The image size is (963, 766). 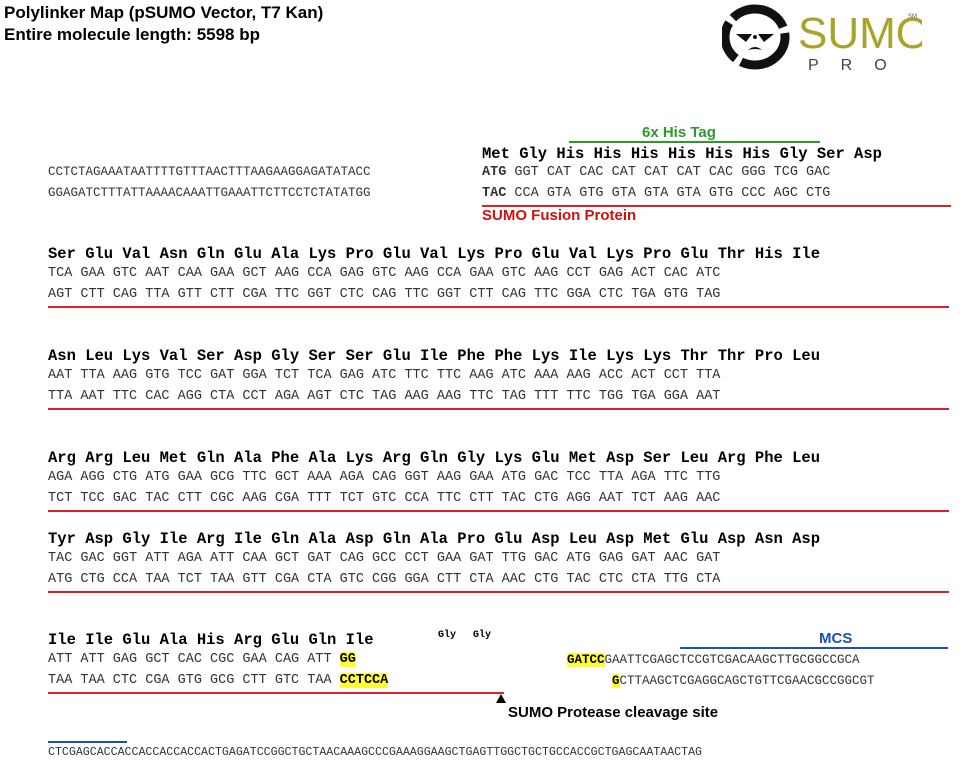 I want to click on bottom-mcs-bracket, so click(x=87, y=742).